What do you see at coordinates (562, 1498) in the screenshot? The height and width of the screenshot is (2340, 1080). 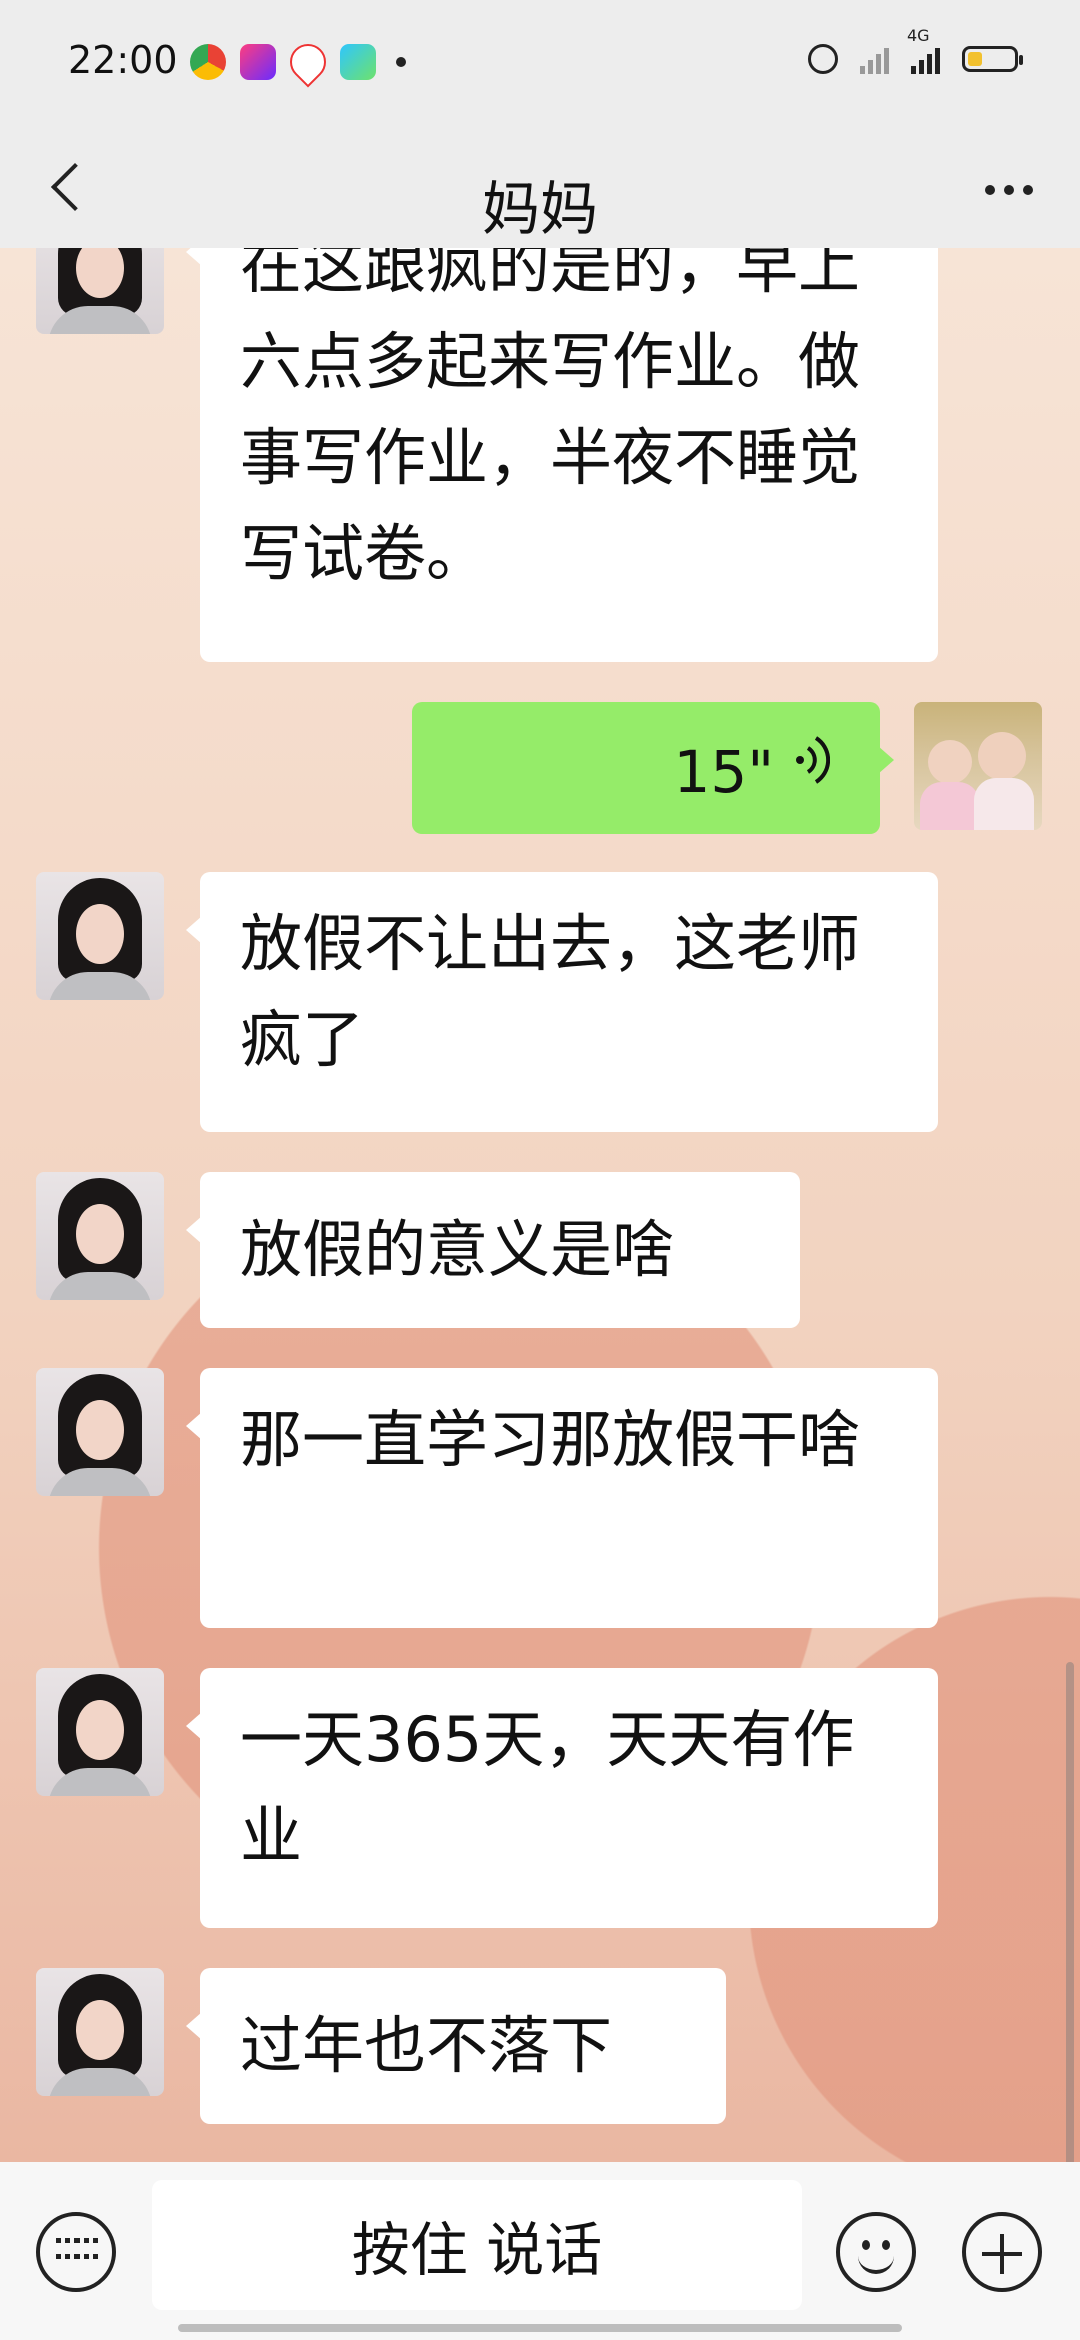 I see `message-bubble: 那一直学习那放假干啥` at bounding box center [562, 1498].